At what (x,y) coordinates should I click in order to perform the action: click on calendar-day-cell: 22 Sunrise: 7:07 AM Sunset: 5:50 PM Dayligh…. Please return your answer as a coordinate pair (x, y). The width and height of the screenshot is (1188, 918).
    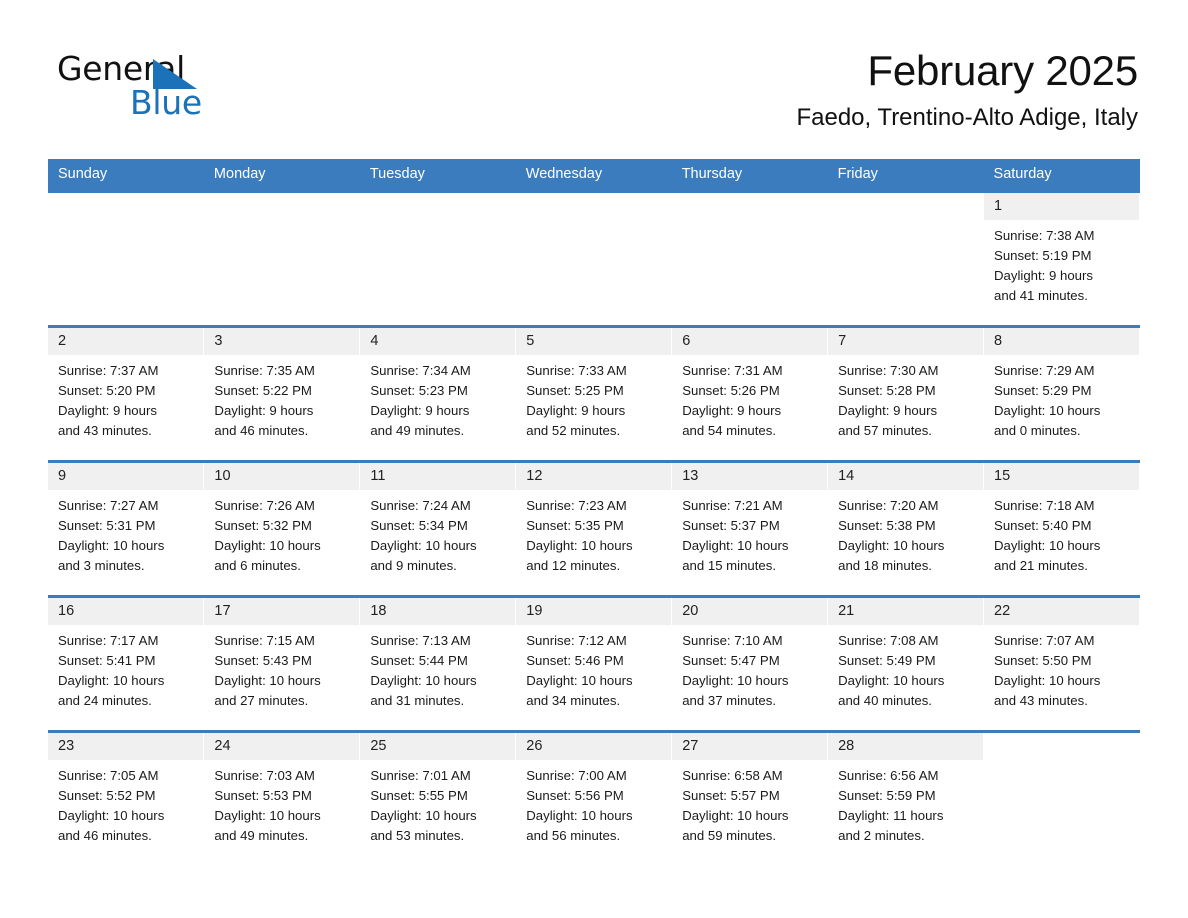
    Looking at the image, I should click on (1061, 663).